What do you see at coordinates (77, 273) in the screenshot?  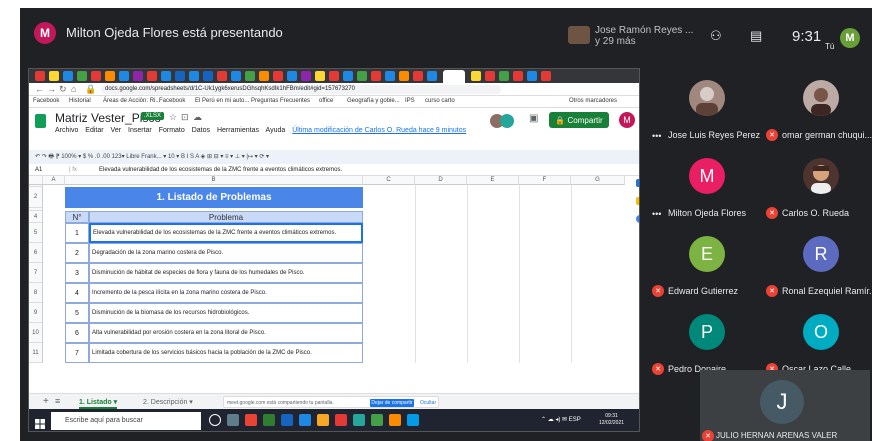 I see `table-row-number: 3` at bounding box center [77, 273].